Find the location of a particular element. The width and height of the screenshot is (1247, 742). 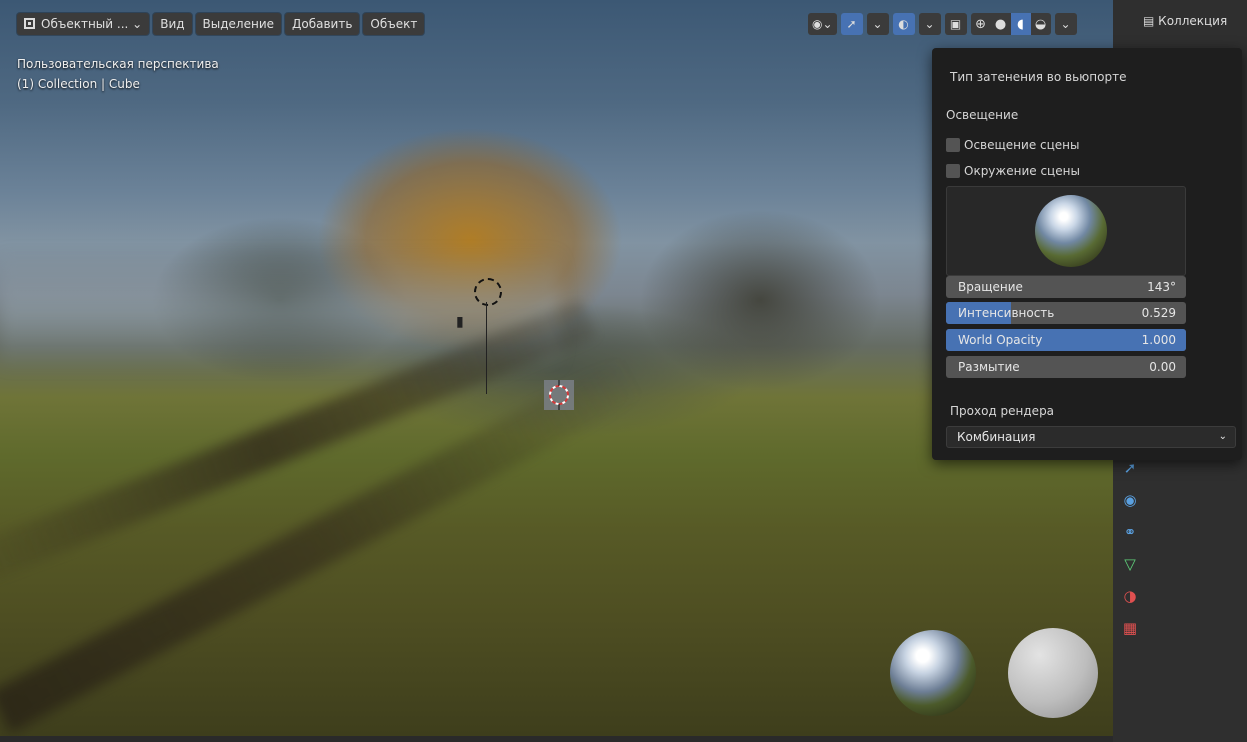

render-pass-title: Проход рендера is located at coordinates (1002, 411).